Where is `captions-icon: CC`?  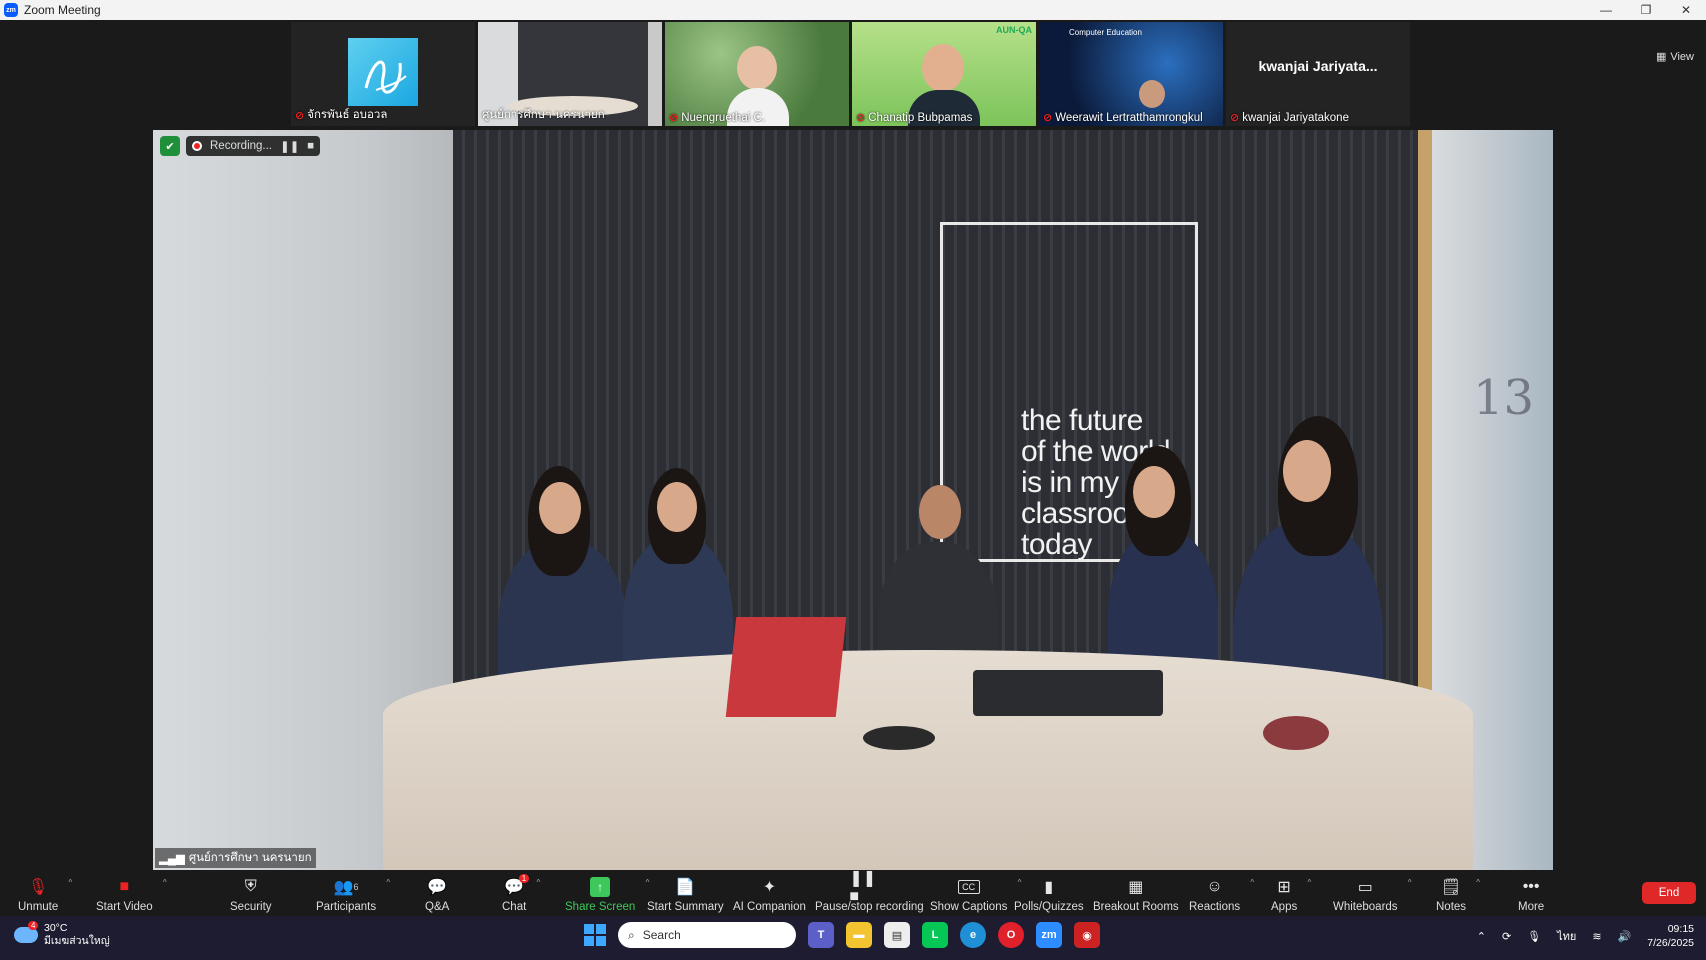 captions-icon: CC is located at coordinates (968, 887).